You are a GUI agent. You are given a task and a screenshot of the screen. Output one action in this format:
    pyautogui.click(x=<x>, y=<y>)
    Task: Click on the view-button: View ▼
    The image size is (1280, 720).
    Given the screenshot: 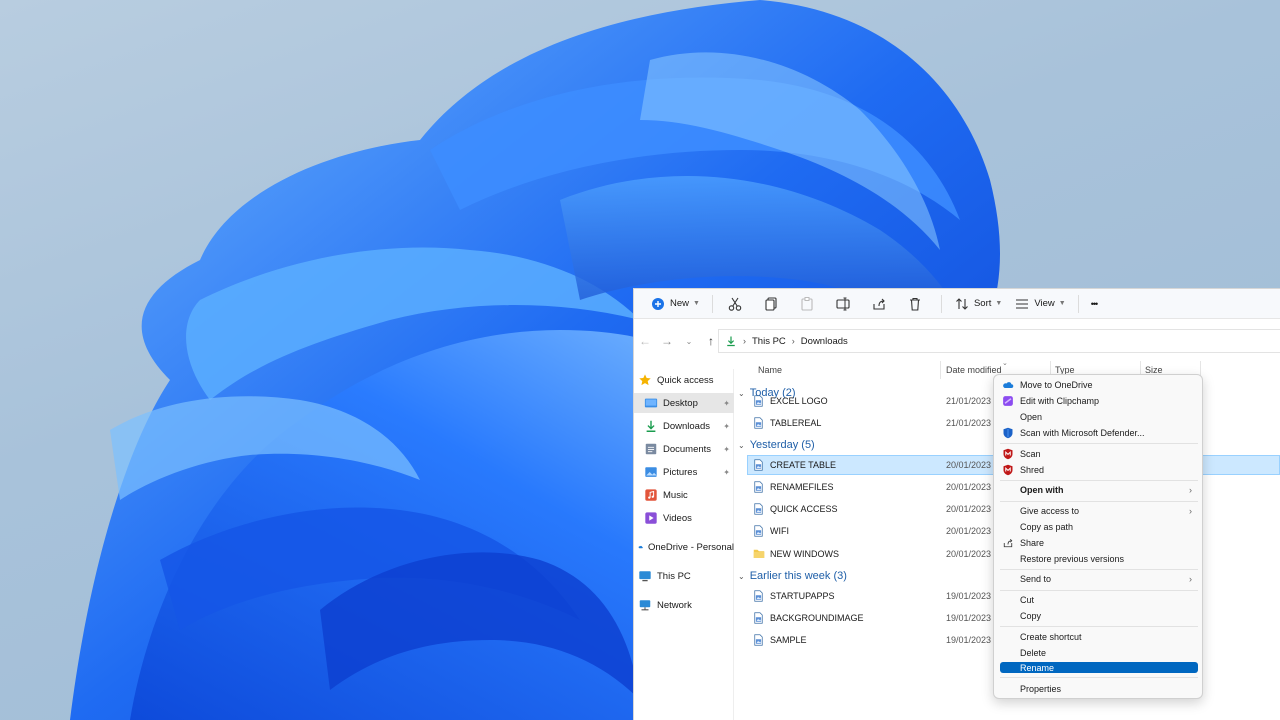 What is the action you would take?
    pyautogui.click(x=1039, y=304)
    